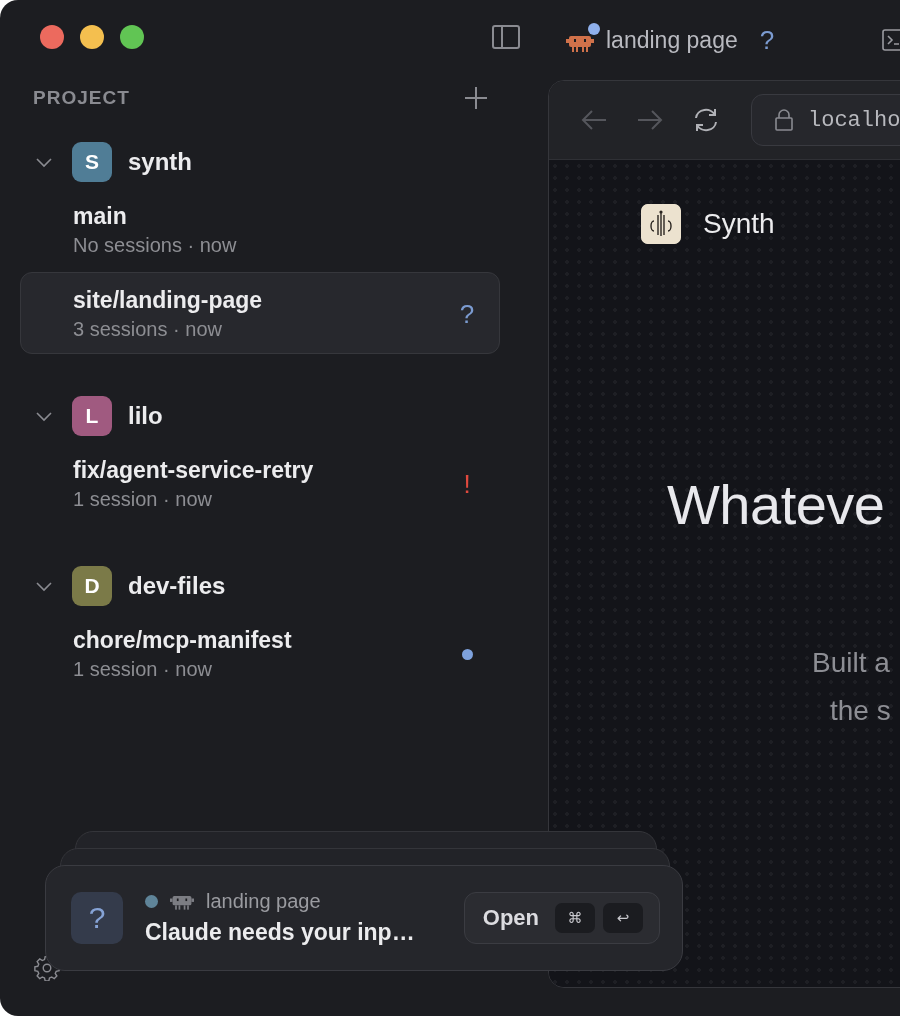  Describe the element at coordinates (92, 586) in the screenshot. I see `project-avatar: D` at that location.